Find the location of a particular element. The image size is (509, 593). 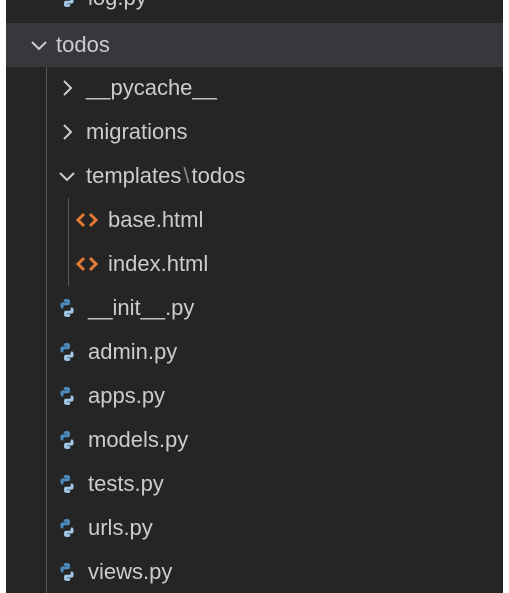

tree-folder-sublabel: todos is located at coordinates (218, 175).